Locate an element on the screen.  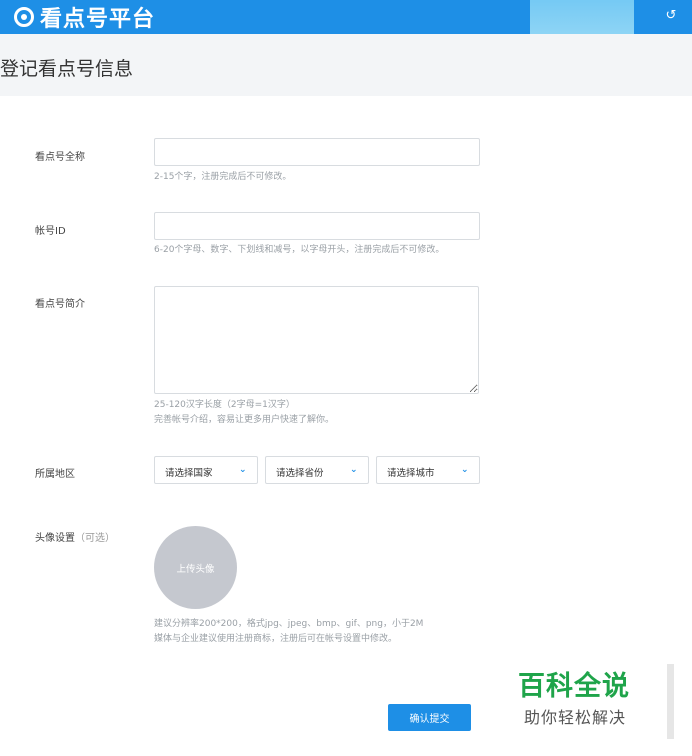
province-select: 请选择省份 ⌄ is located at coordinates (317, 470).